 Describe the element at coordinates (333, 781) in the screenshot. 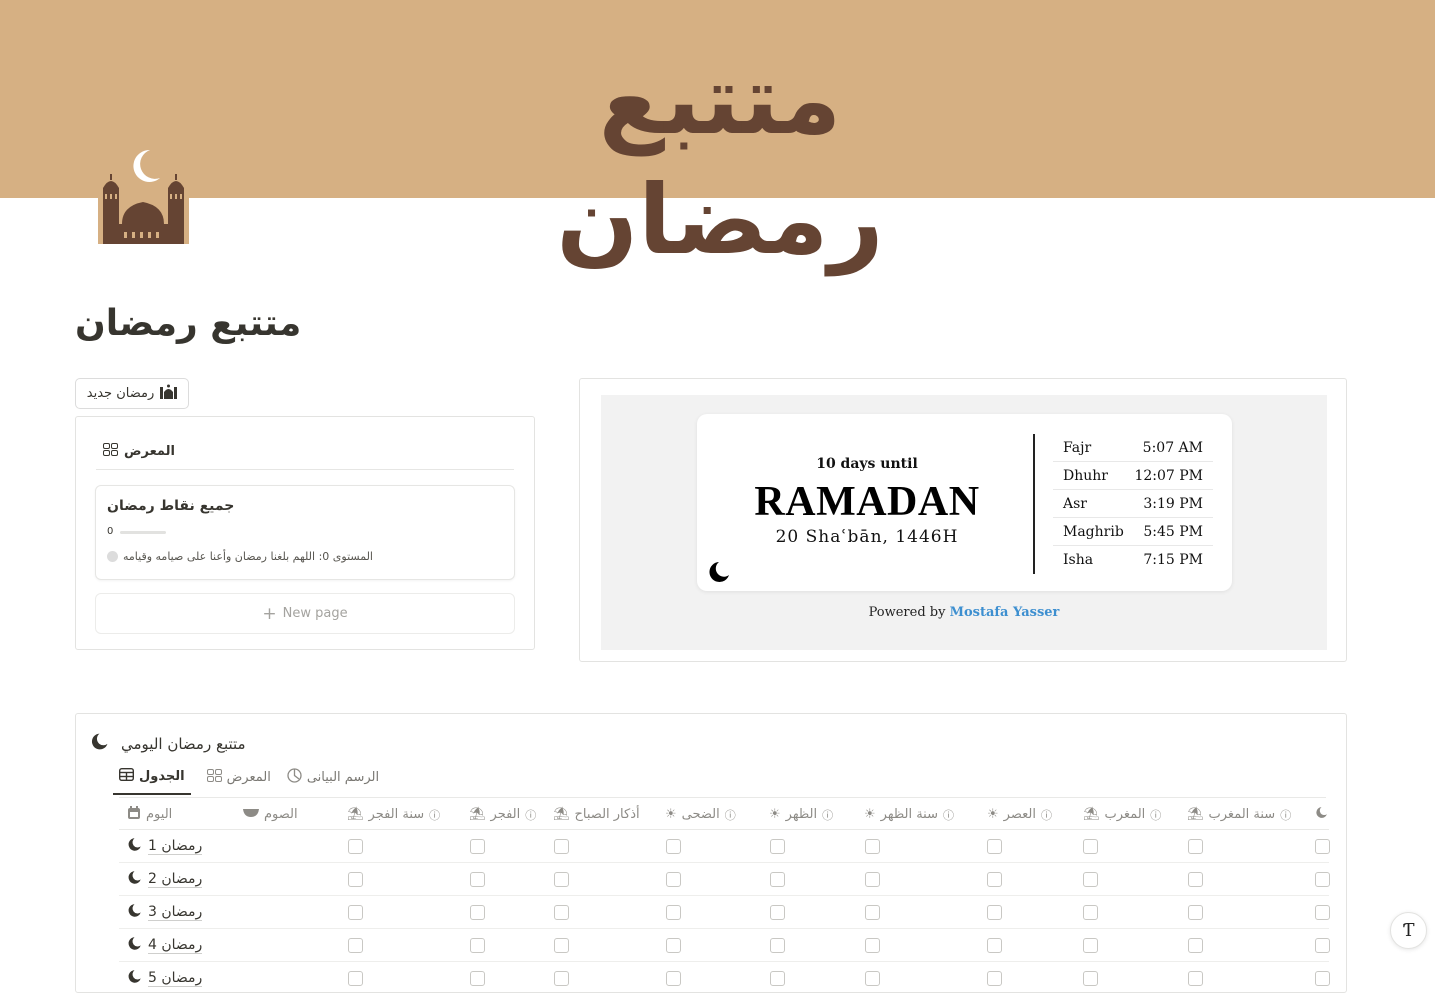

I see `tab-chart: الرسم البيانى` at that location.